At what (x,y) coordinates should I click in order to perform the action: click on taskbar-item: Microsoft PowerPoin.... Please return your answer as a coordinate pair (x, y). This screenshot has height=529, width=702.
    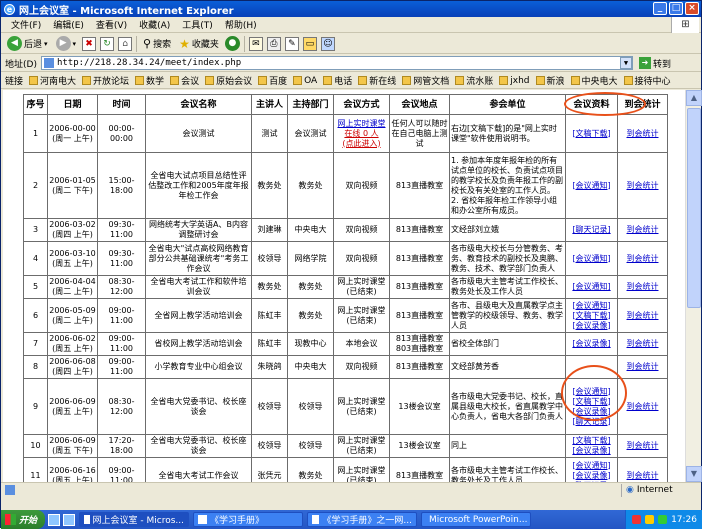
    Looking at the image, I should click on (476, 519).